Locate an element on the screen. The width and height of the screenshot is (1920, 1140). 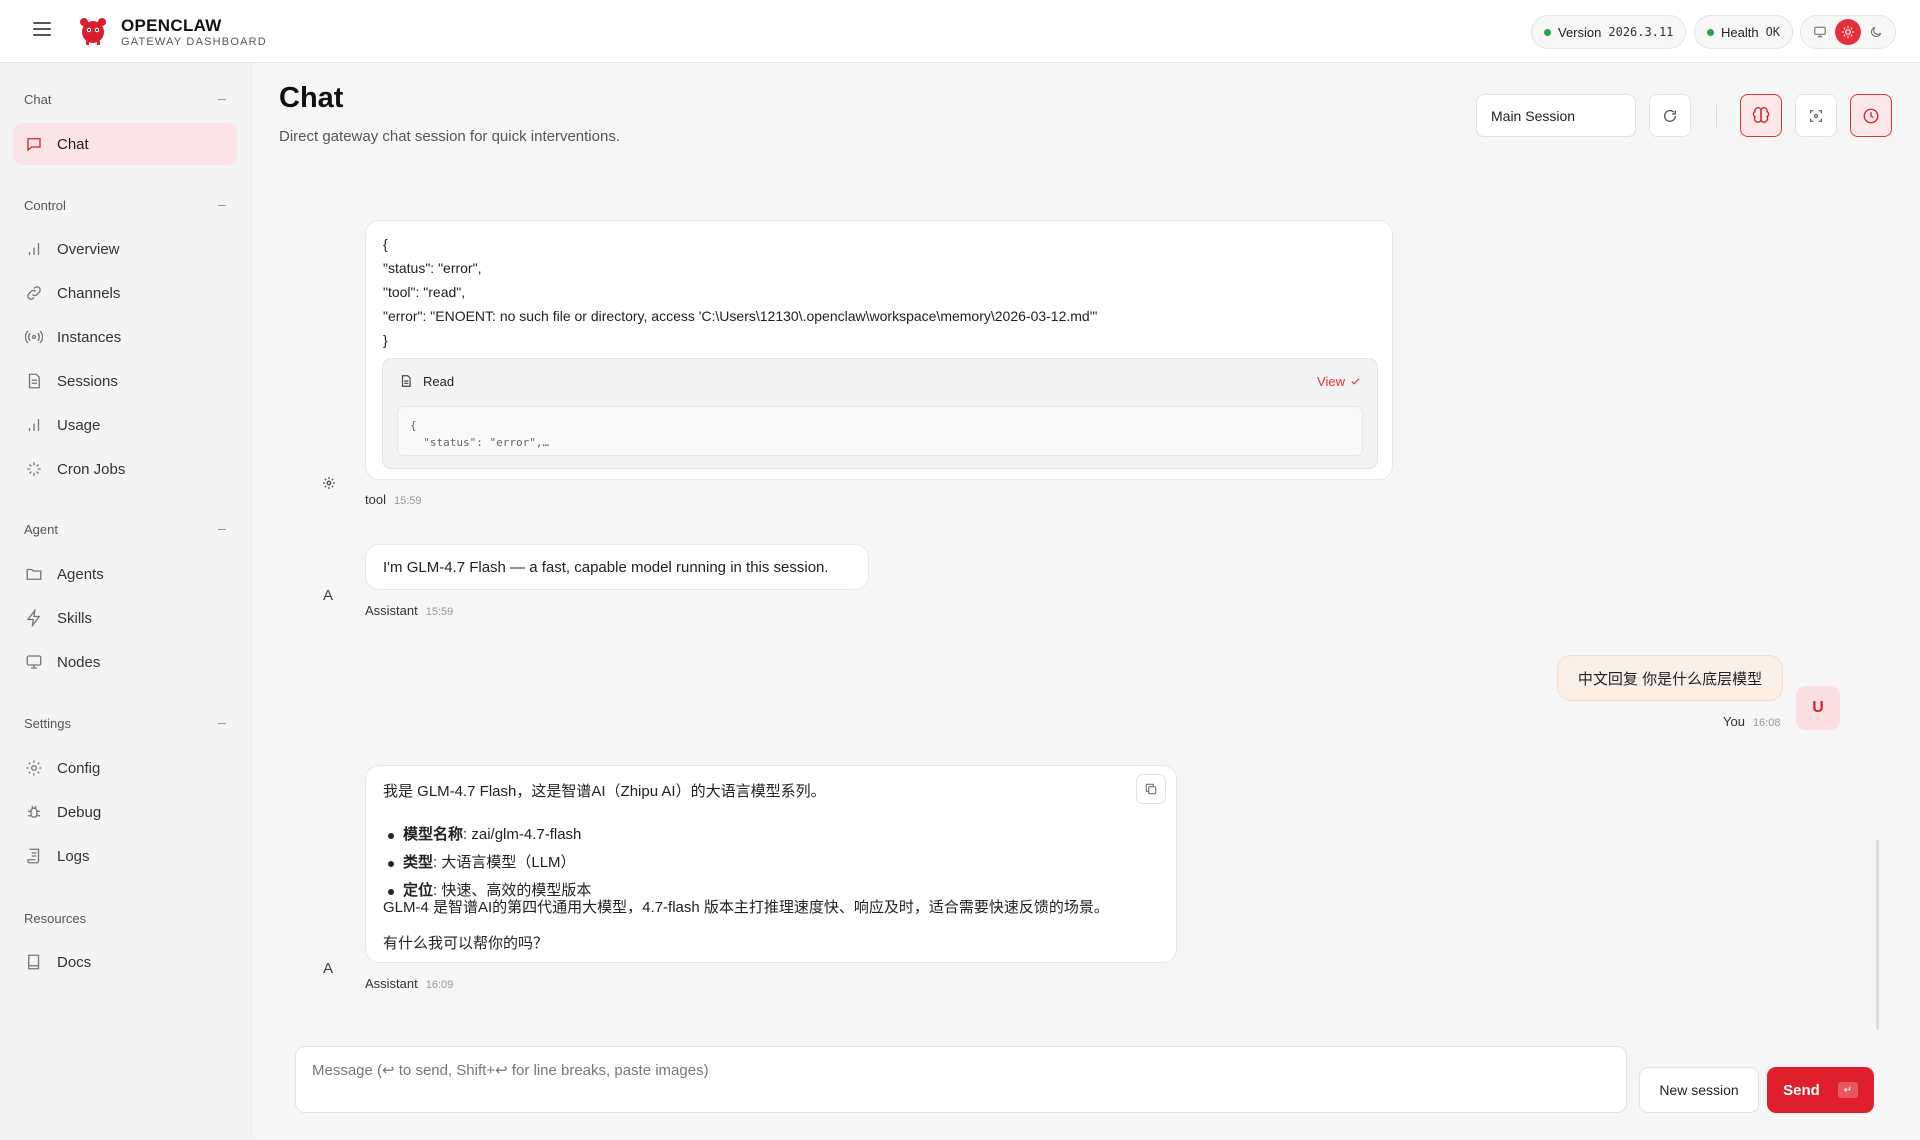
focus-button is located at coordinates (1816, 115).